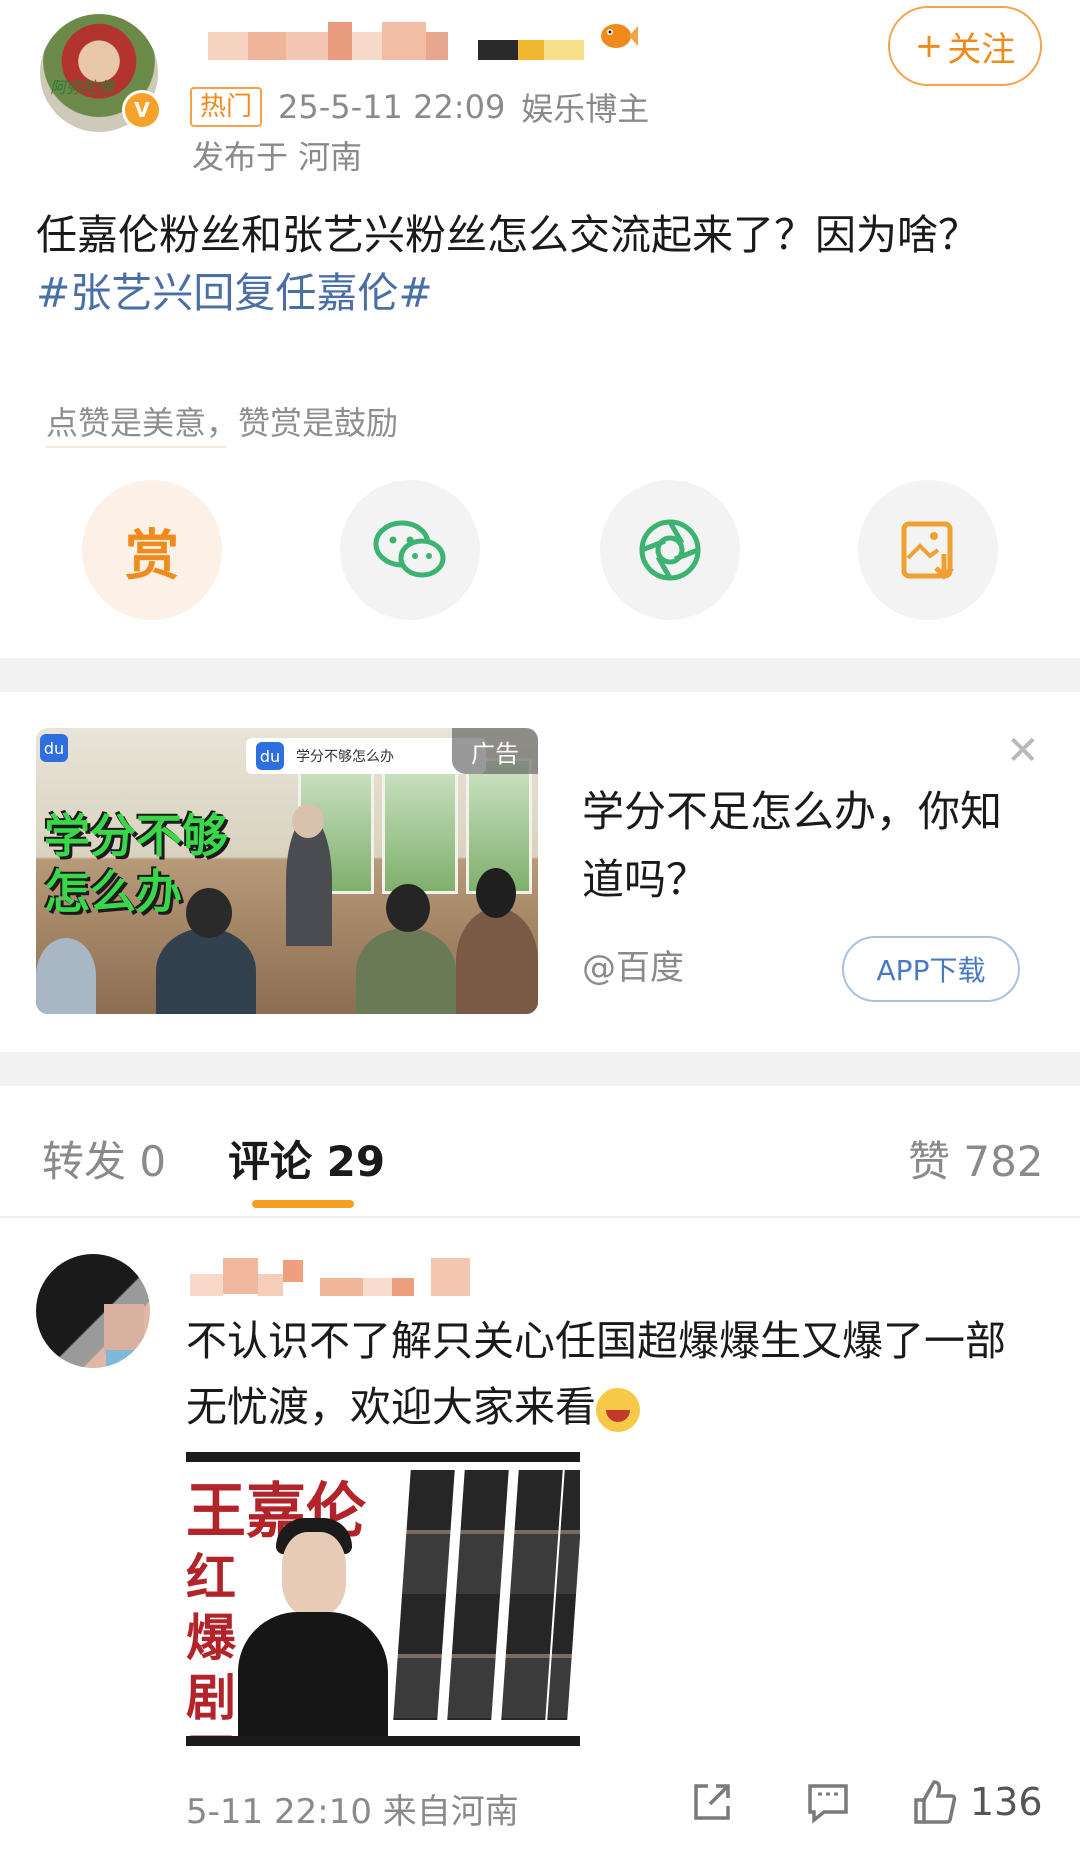 The image size is (1080, 1863). What do you see at coordinates (330, 1278) in the screenshot?
I see `commenter-name-redacted` at bounding box center [330, 1278].